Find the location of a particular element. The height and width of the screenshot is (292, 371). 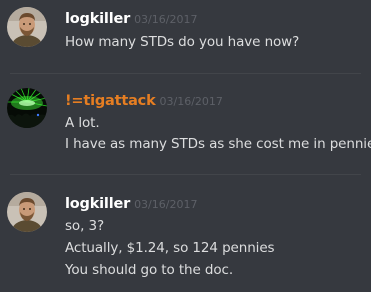

username: !=tigattack is located at coordinates (110, 101).